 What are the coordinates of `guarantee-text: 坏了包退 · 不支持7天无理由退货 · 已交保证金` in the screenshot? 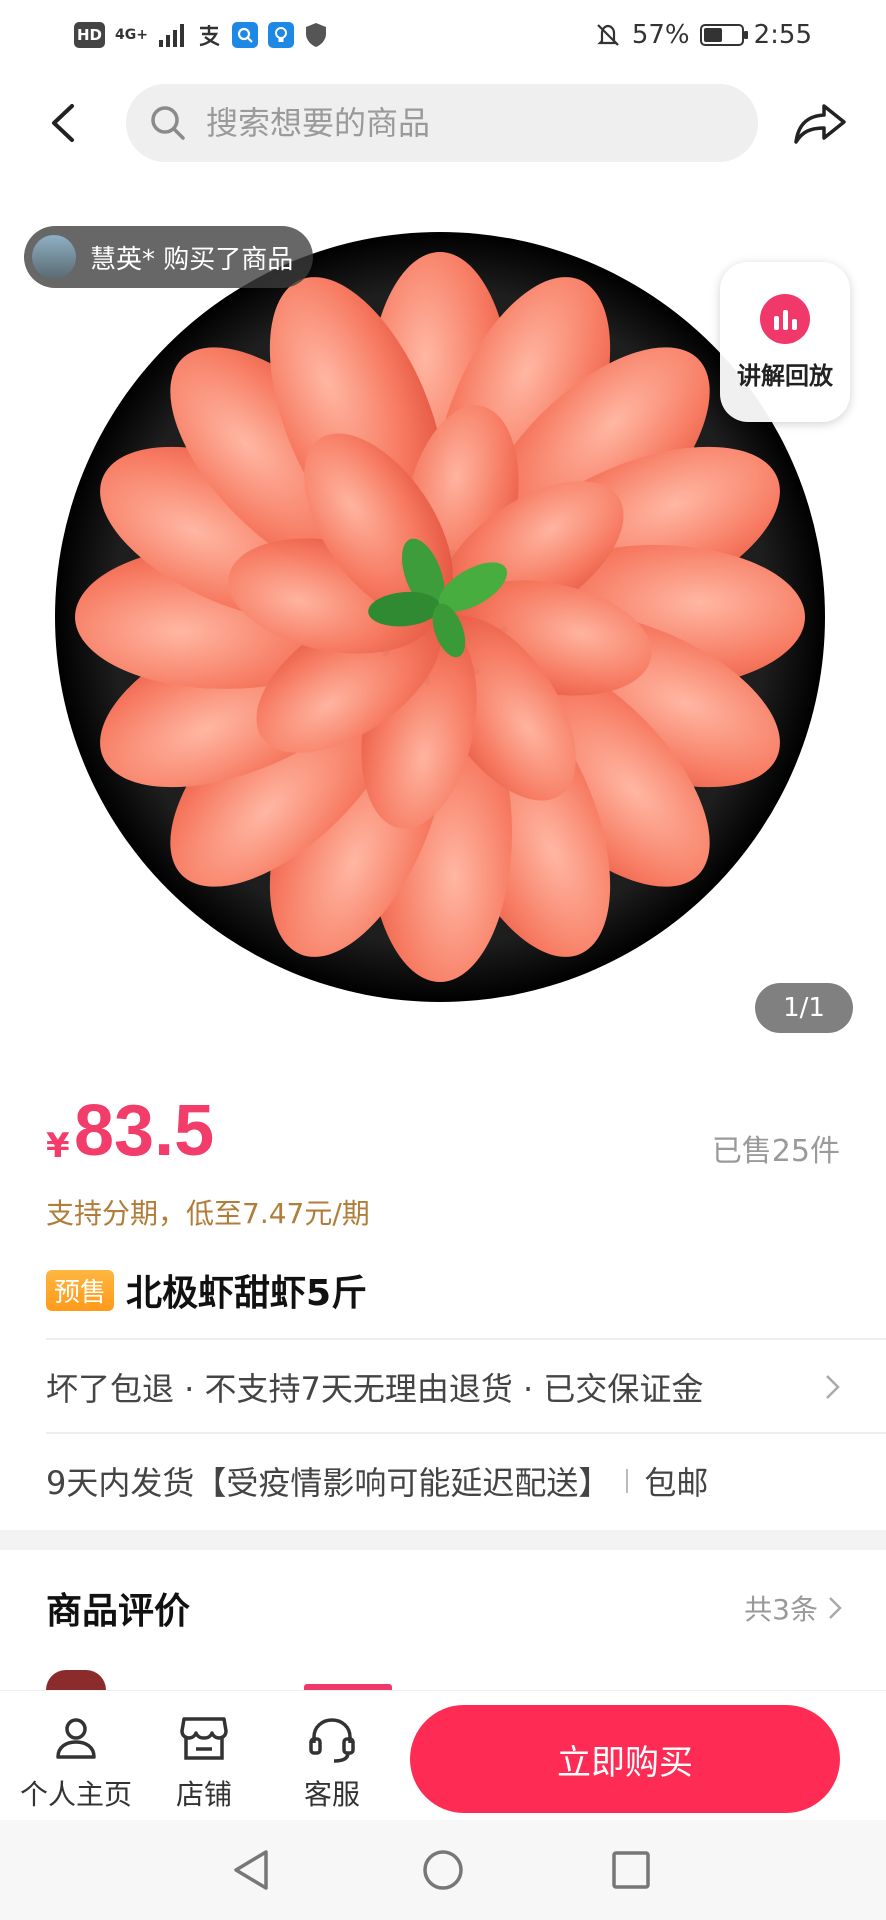 It's located at (375, 1389).